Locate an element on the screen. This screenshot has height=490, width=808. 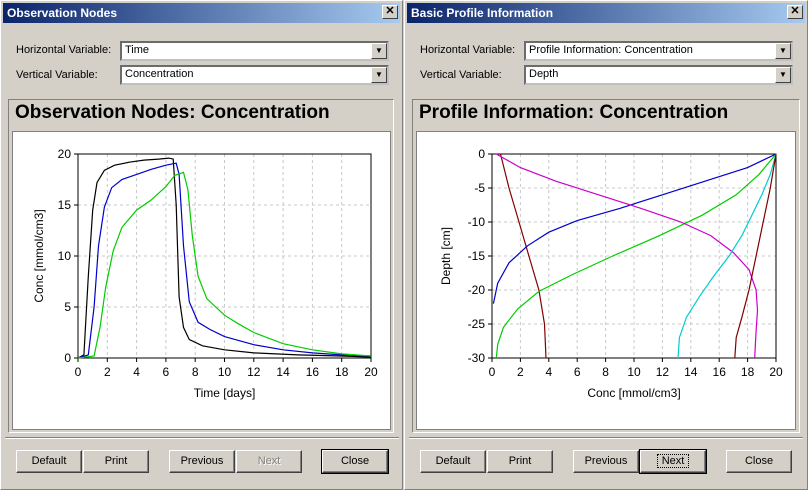
x-axis-label: Time [days] is located at coordinates (225, 393).